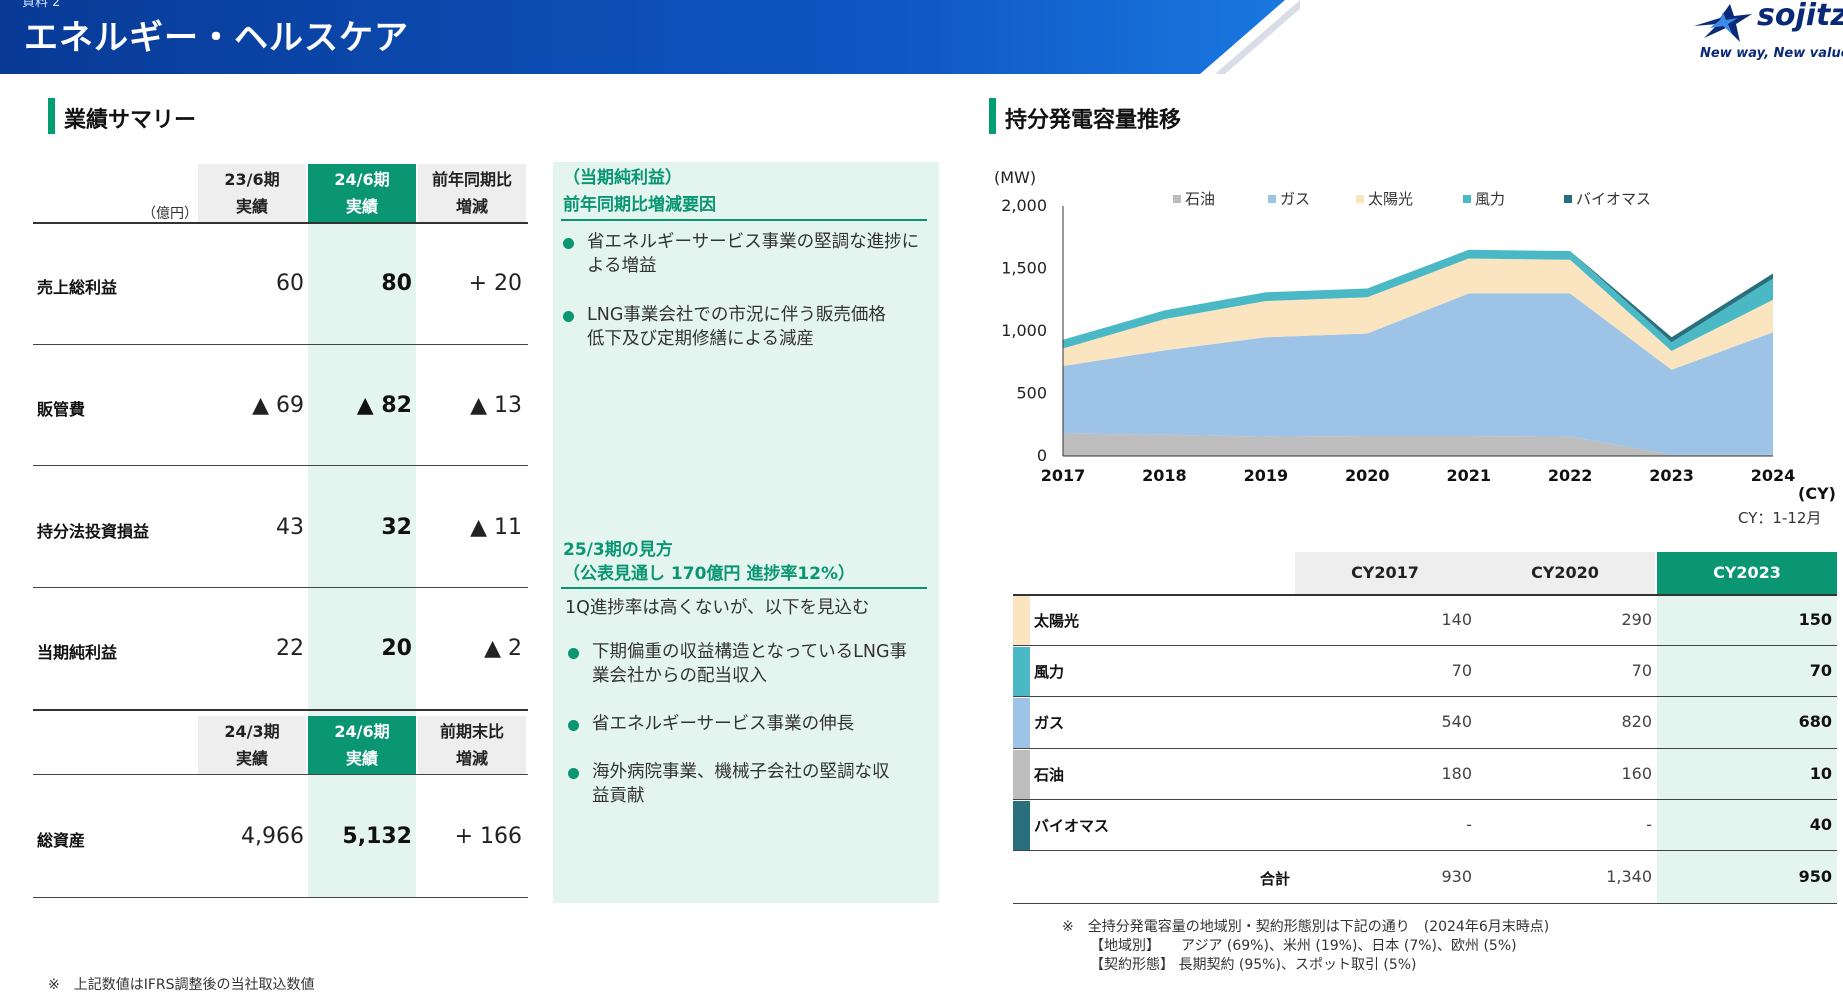 This screenshot has height=1001, width=1843. I want to click on comment2-title-line1: 25/3期の見方, so click(618, 550).